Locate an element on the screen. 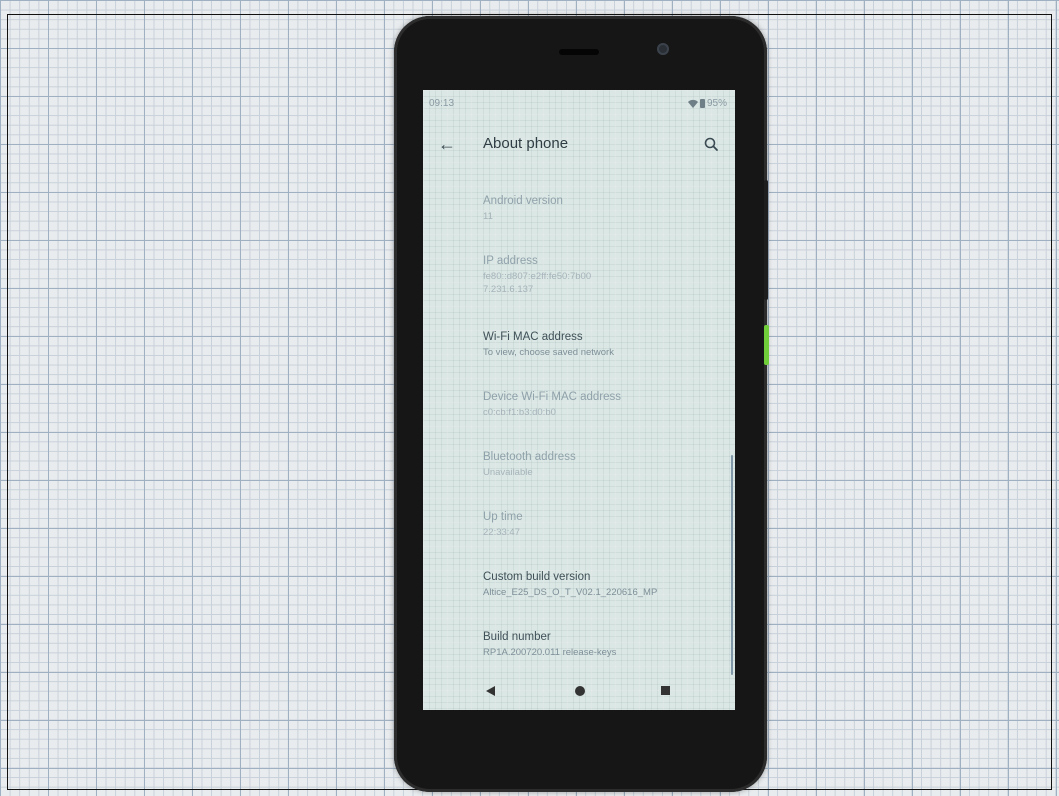 The image size is (1059, 796). battery-level: 95% is located at coordinates (716, 103).